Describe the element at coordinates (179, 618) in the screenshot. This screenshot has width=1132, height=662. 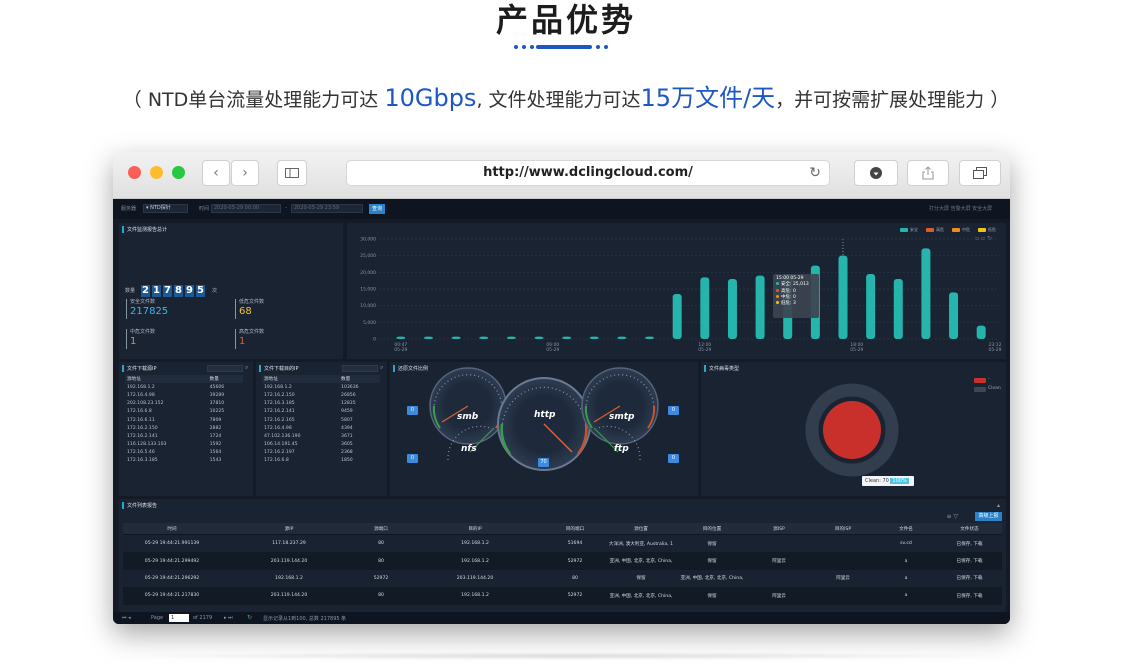
I see `page-number-input: 1` at that location.